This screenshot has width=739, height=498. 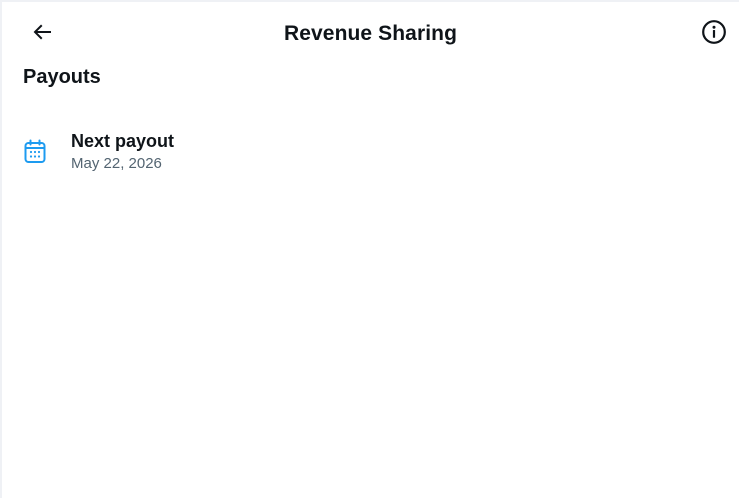 I want to click on section-title-payouts: Payouts, so click(x=62, y=77).